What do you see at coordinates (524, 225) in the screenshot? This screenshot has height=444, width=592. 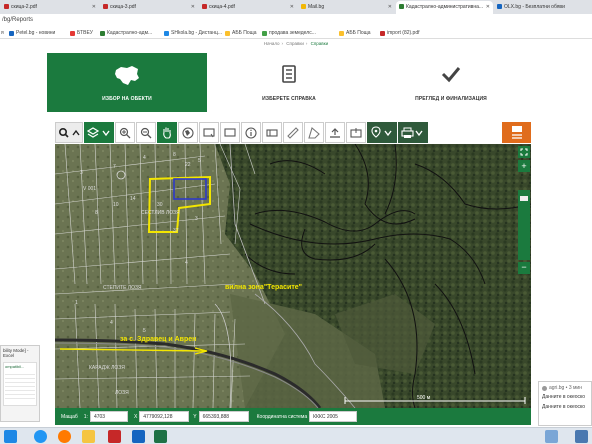 I see `zoom-slider` at bounding box center [524, 225].